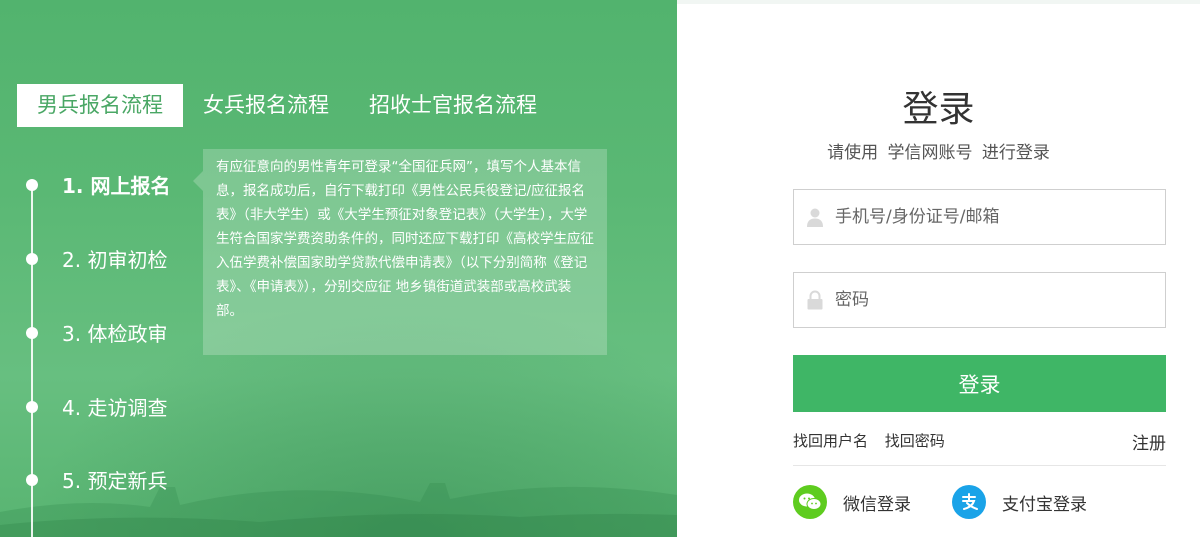  What do you see at coordinates (979, 441) in the screenshot?
I see `account-links: 找回用户名 找回密码 注册` at bounding box center [979, 441].